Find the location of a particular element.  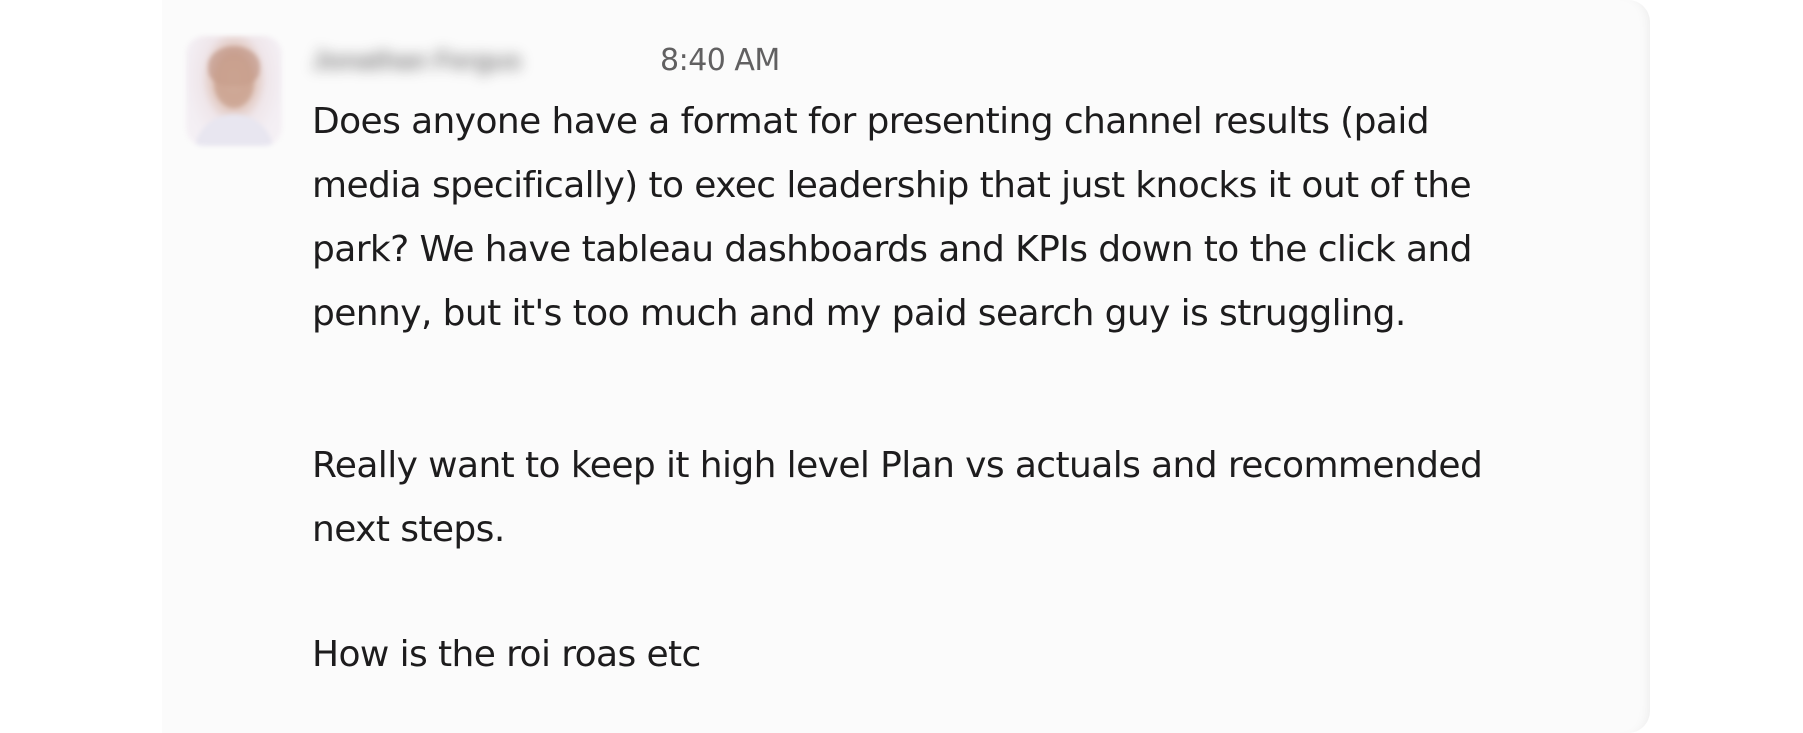

avatar-body is located at coordinates (234, 130).